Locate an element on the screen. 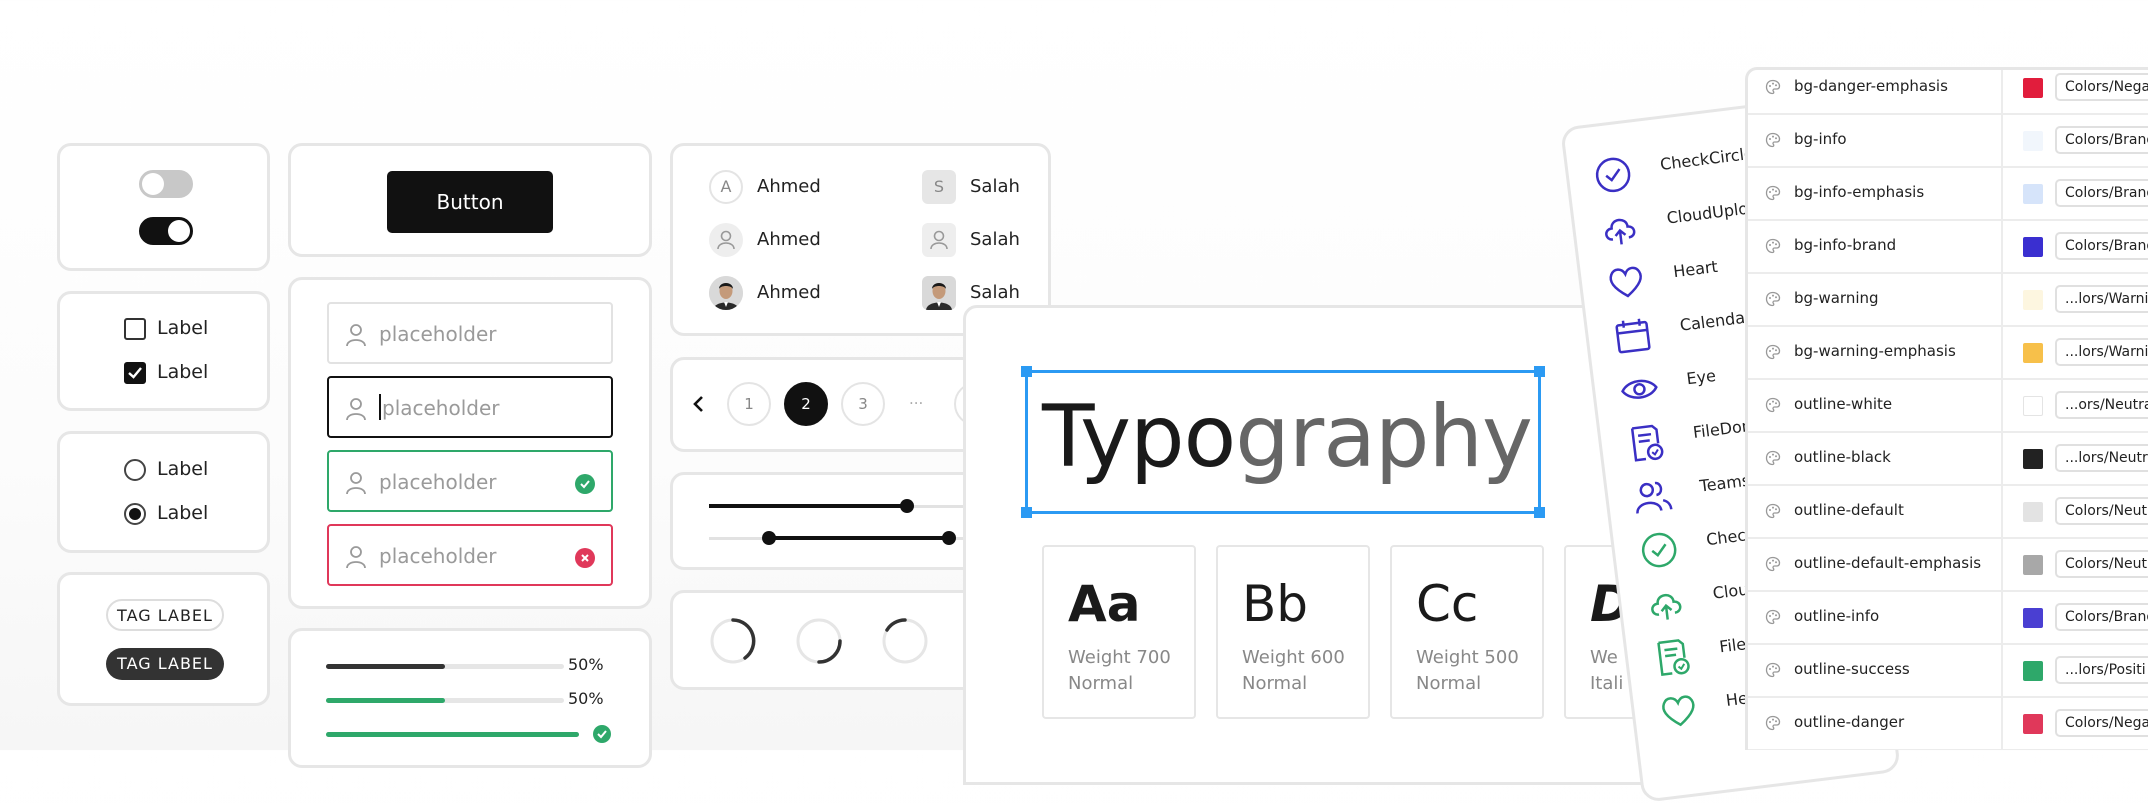 The height and width of the screenshot is (803, 2148). token-row: outline-black ...lors/Neutra is located at coordinates (1948, 459).